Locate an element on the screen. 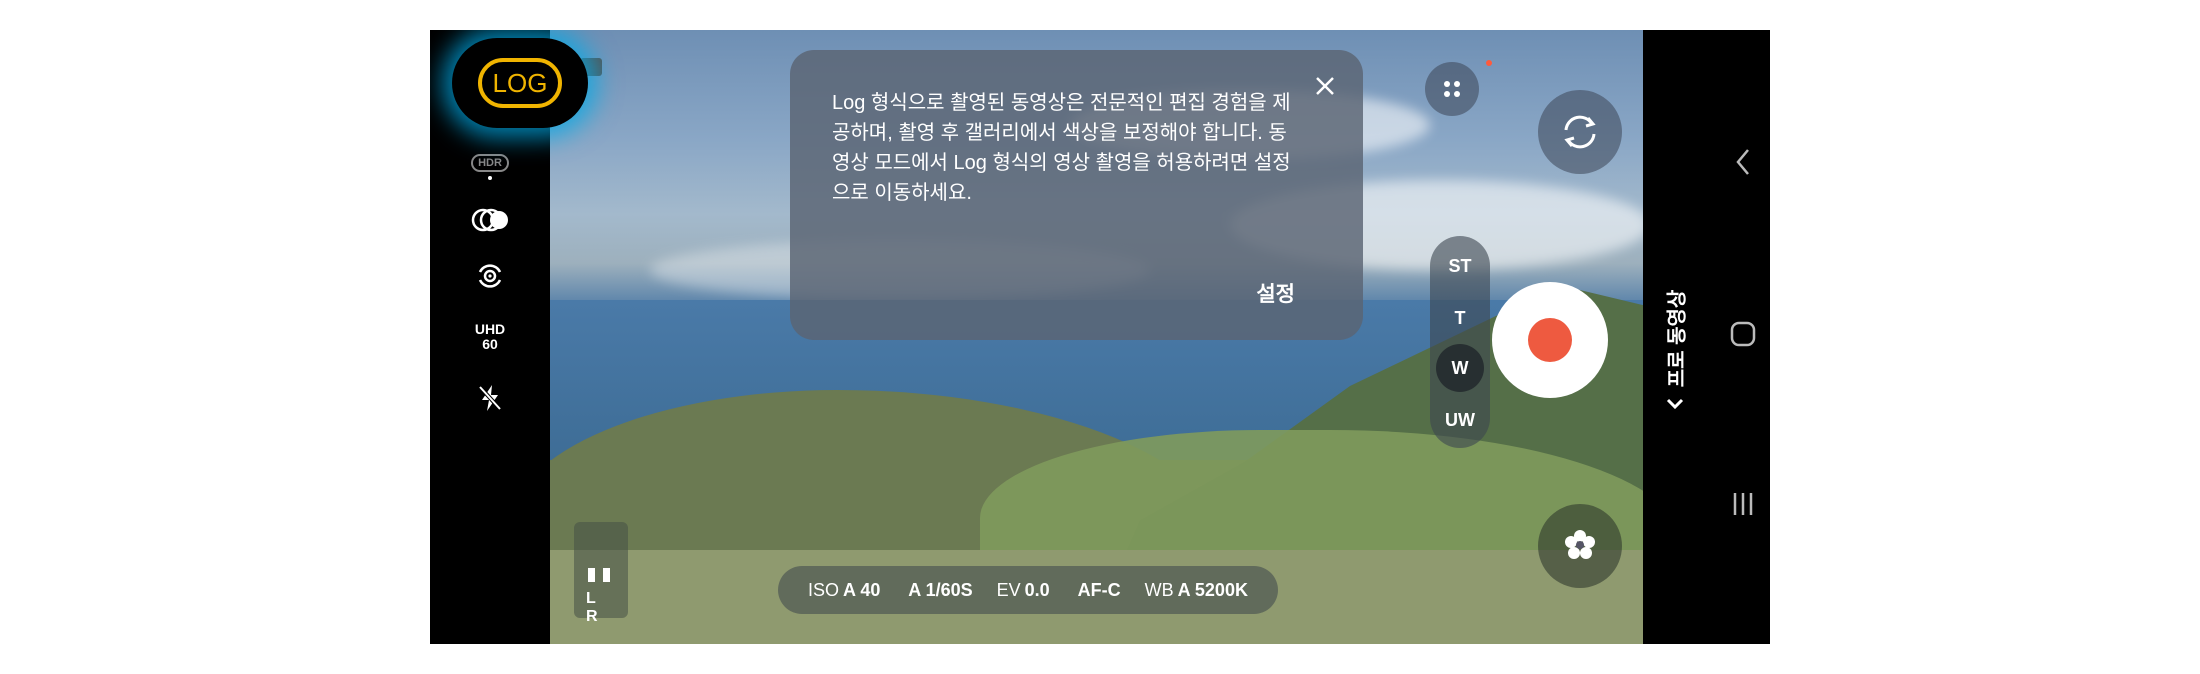  lens-uw: UW is located at coordinates (1460, 420).